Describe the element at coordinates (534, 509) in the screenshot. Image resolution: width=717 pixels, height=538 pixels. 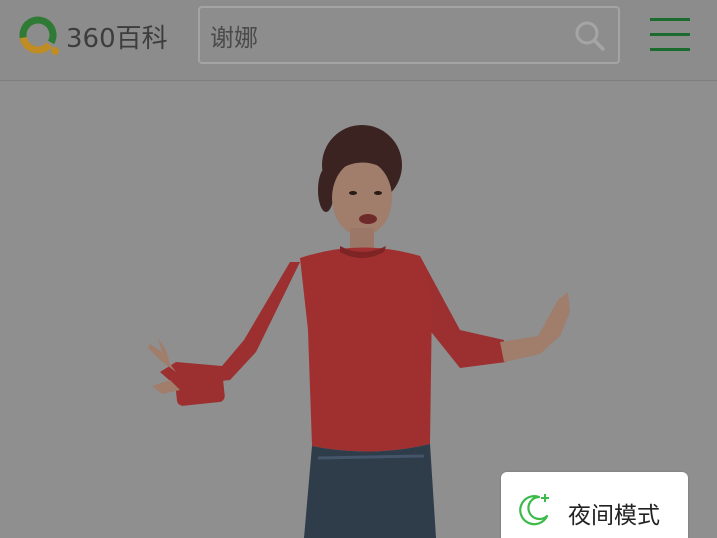
I see `moon-icon` at that location.